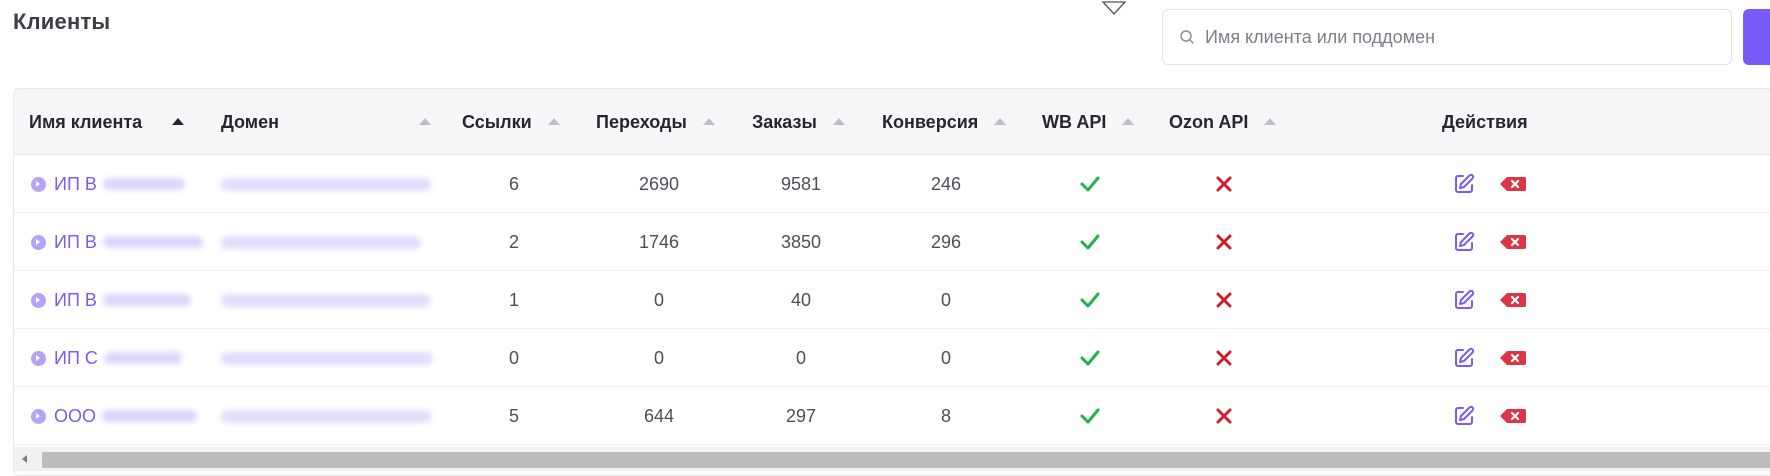 The width and height of the screenshot is (1770, 476). I want to click on clicks-count: 2690, so click(659, 183).